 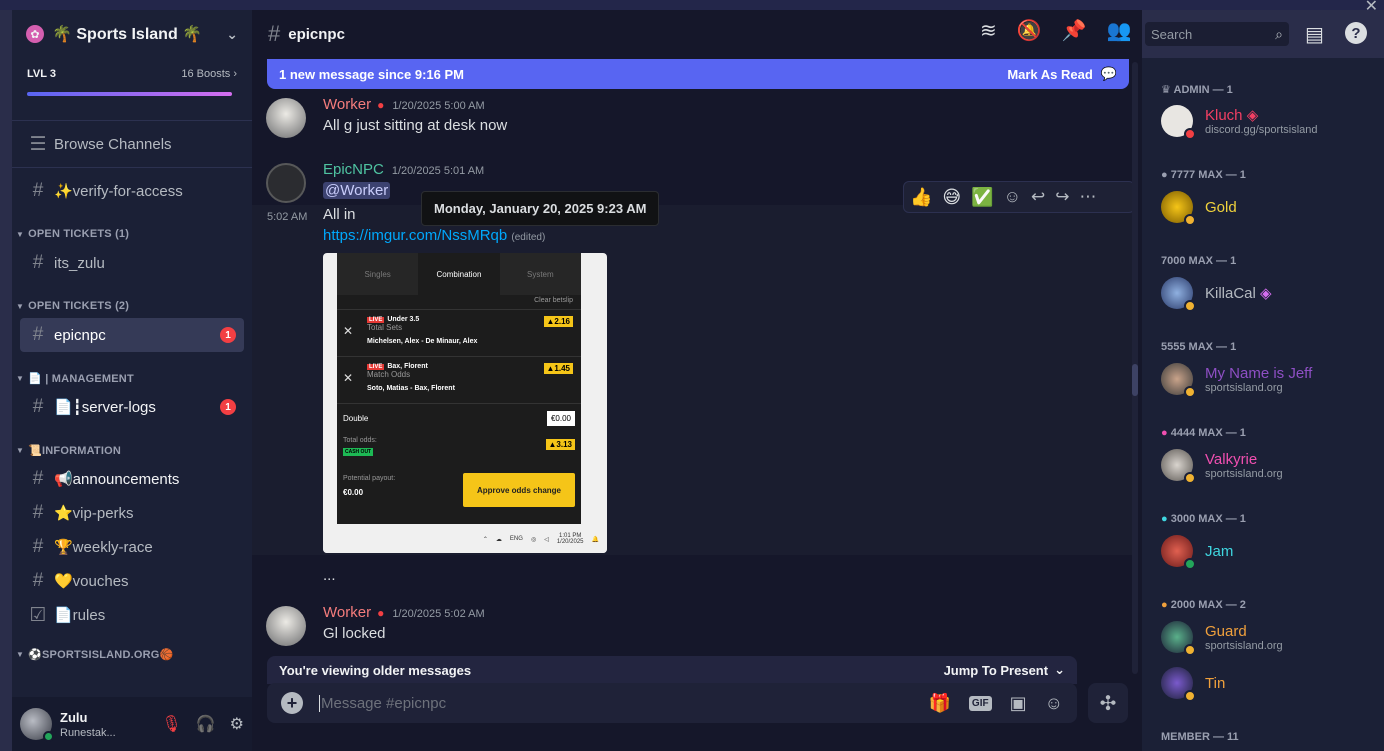 What do you see at coordinates (1108, 73) in the screenshot?
I see `mark-read-icon: 💬` at bounding box center [1108, 73].